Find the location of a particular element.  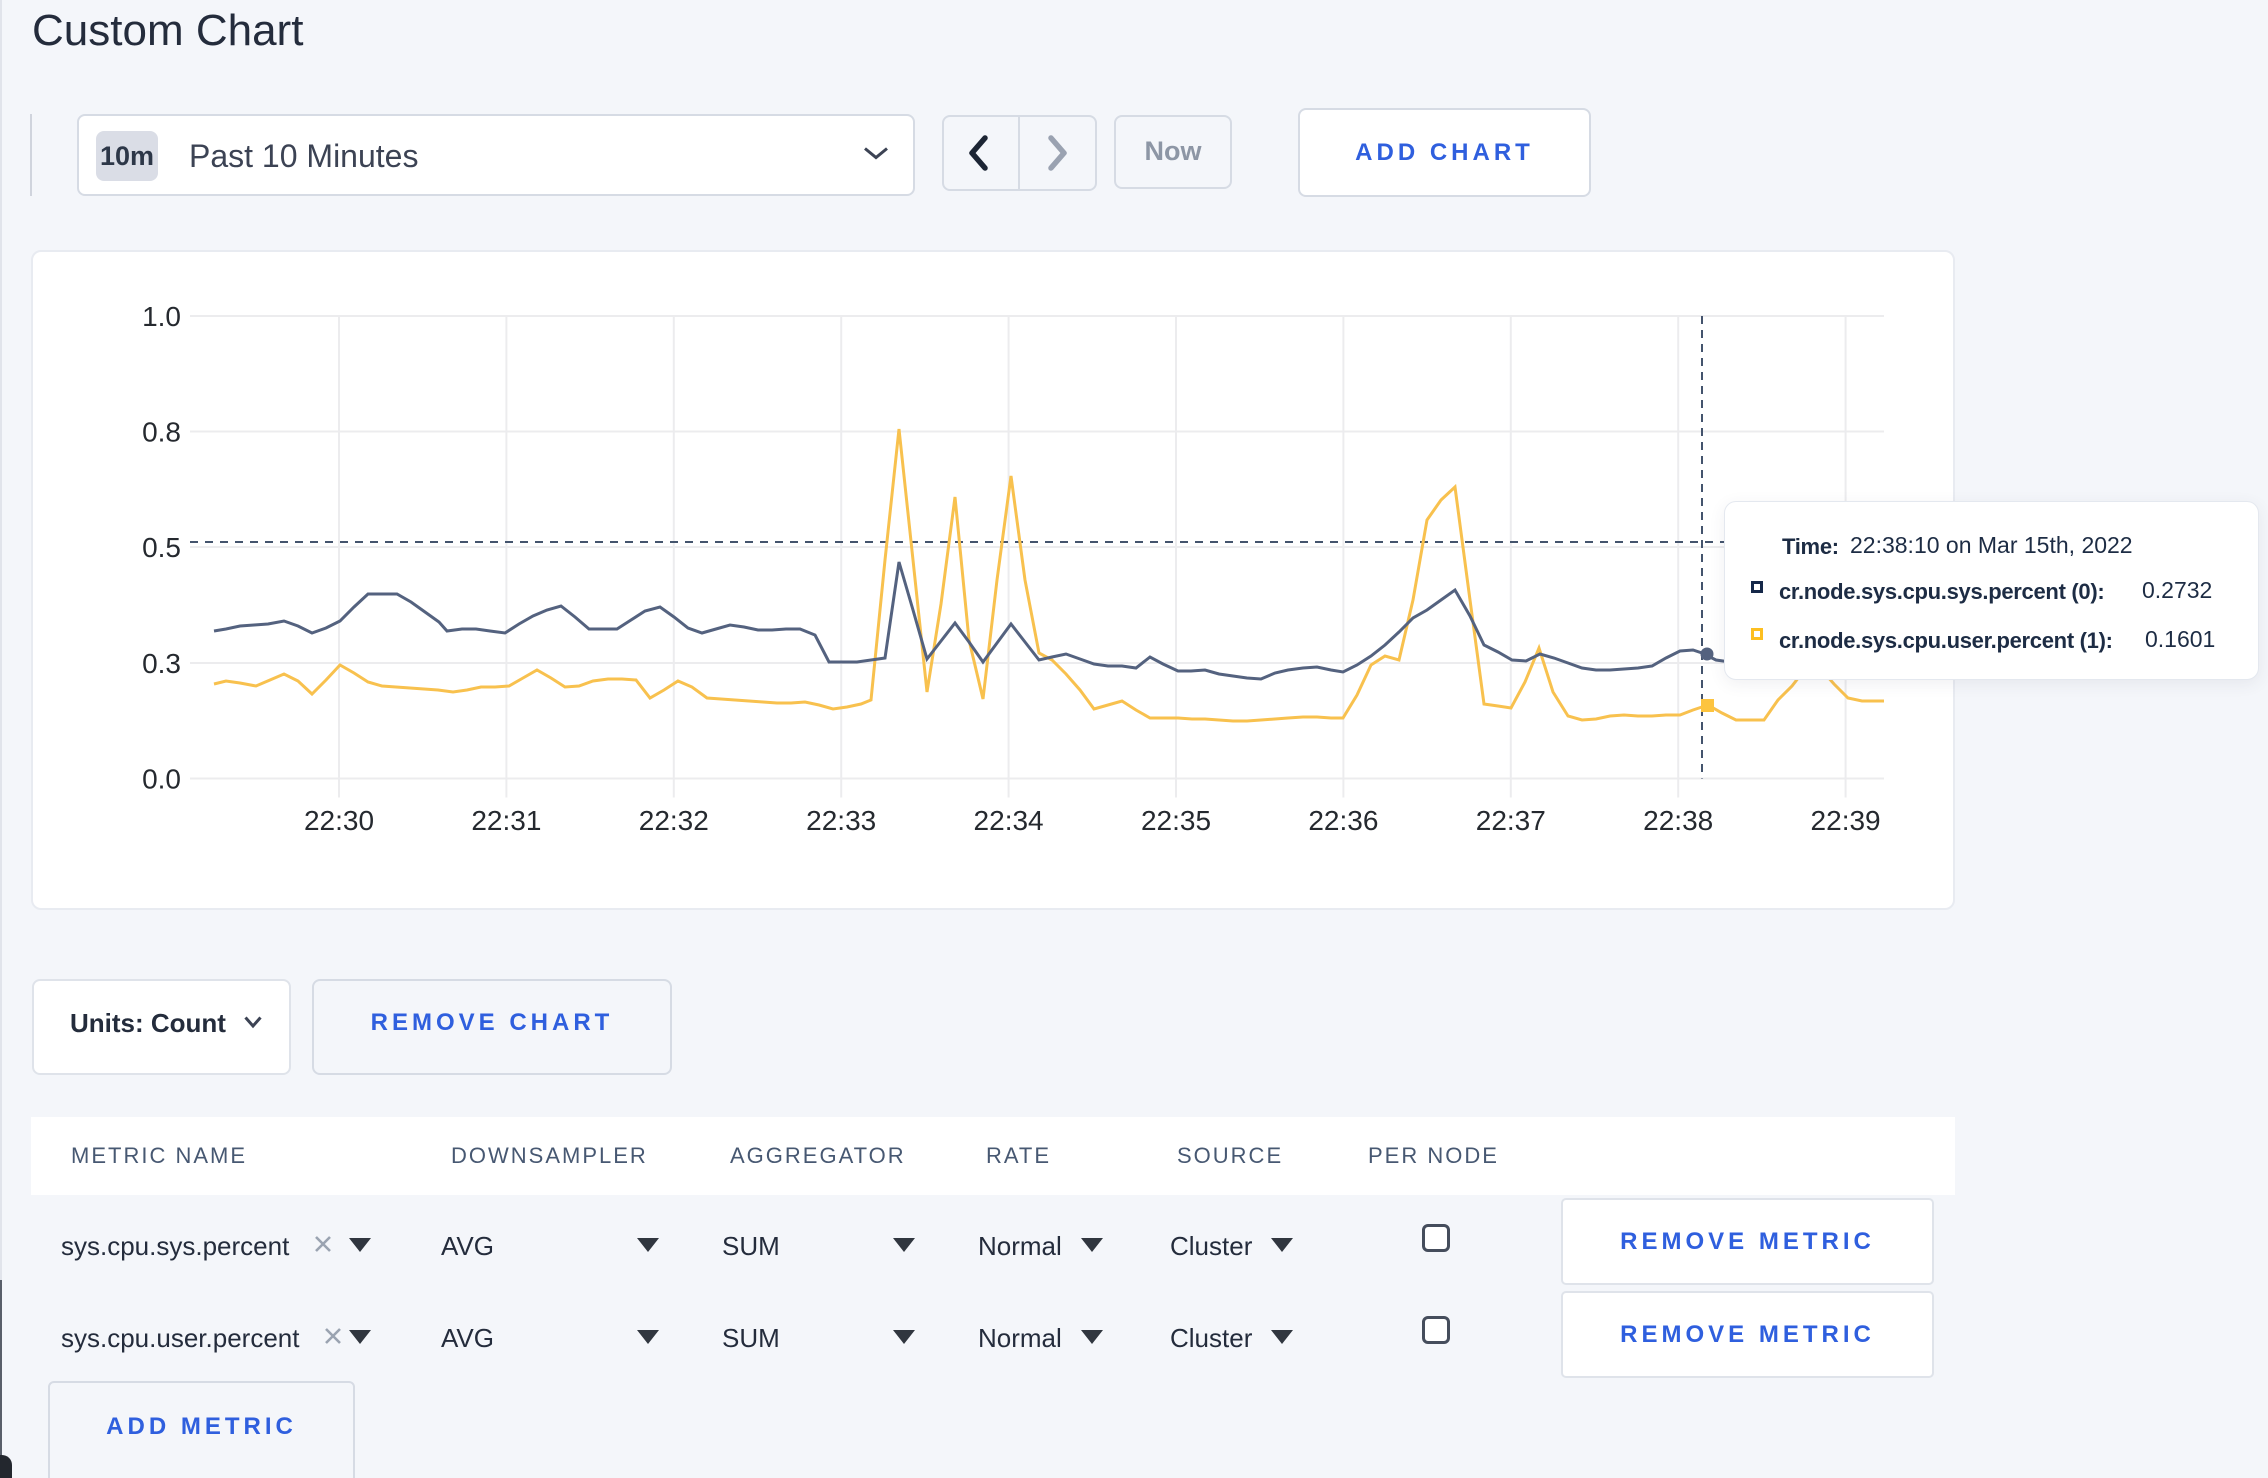

svg-text: 22:35 is located at coordinates (1176, 820).